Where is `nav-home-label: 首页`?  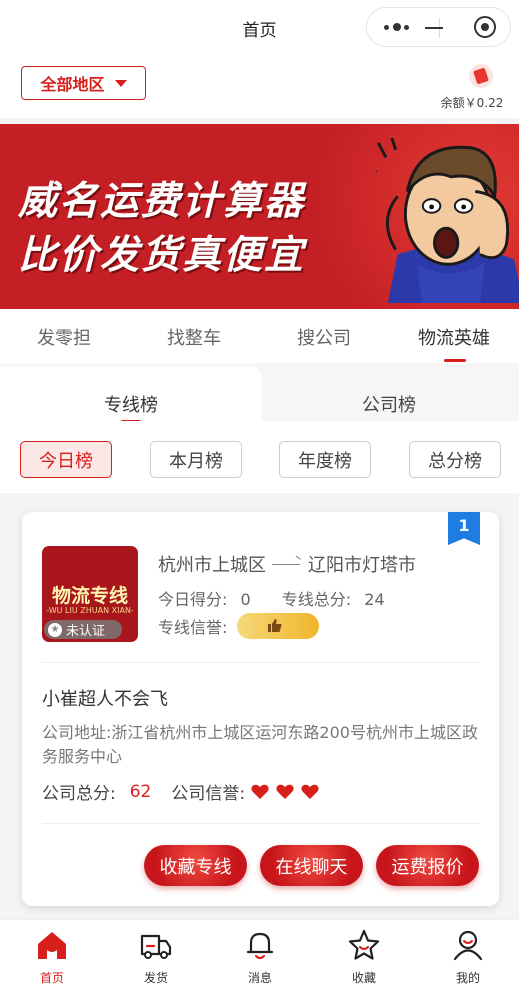
nav-home-label: 首页 is located at coordinates (51, 978).